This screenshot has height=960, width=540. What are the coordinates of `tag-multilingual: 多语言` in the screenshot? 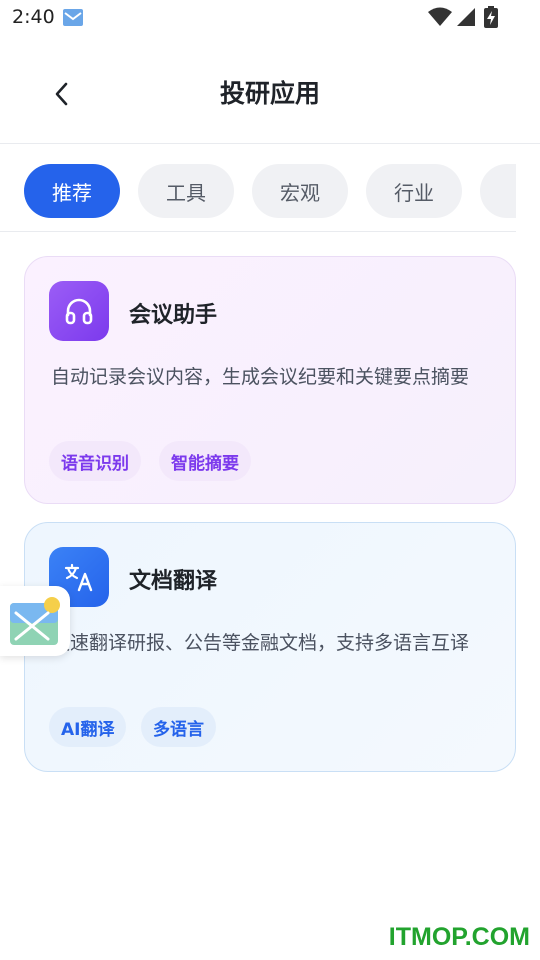 It's located at (178, 727).